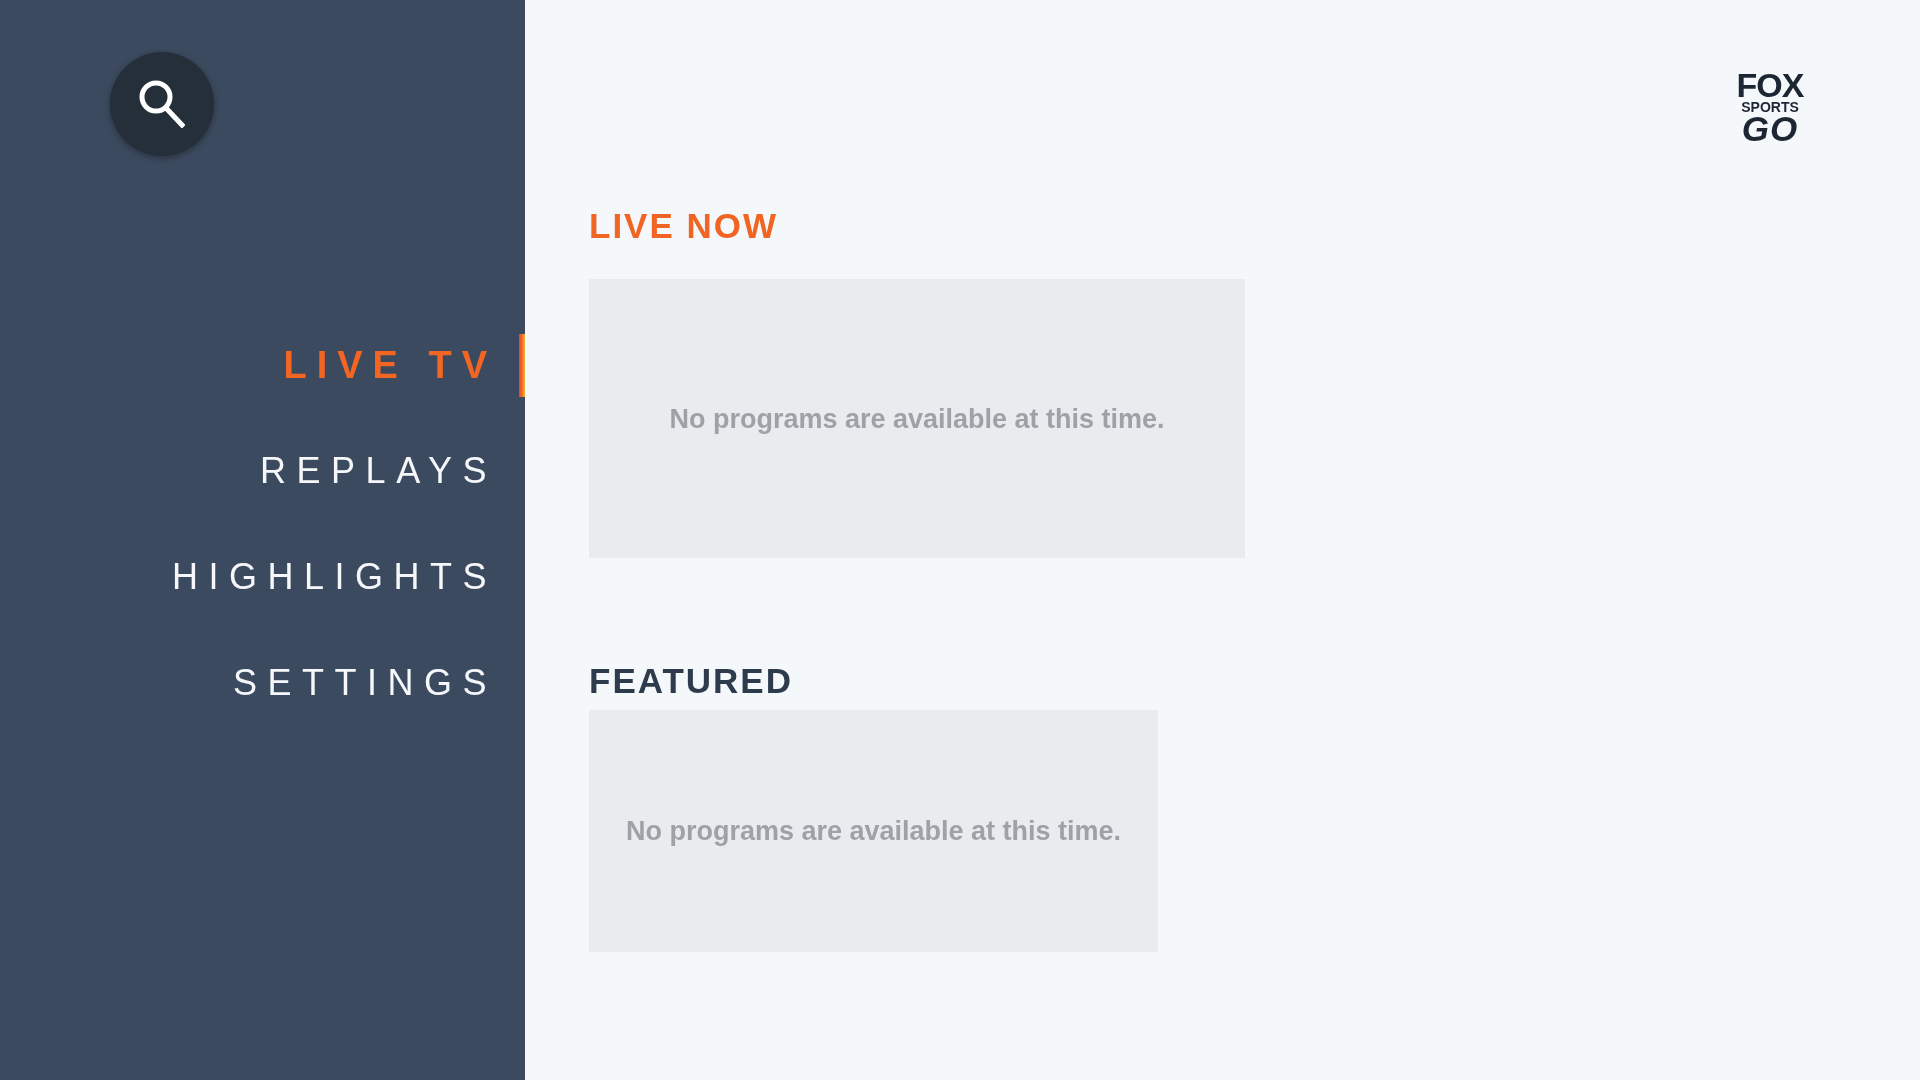  What do you see at coordinates (334, 577) in the screenshot?
I see `nav-item: HIGHLIGHTS` at bounding box center [334, 577].